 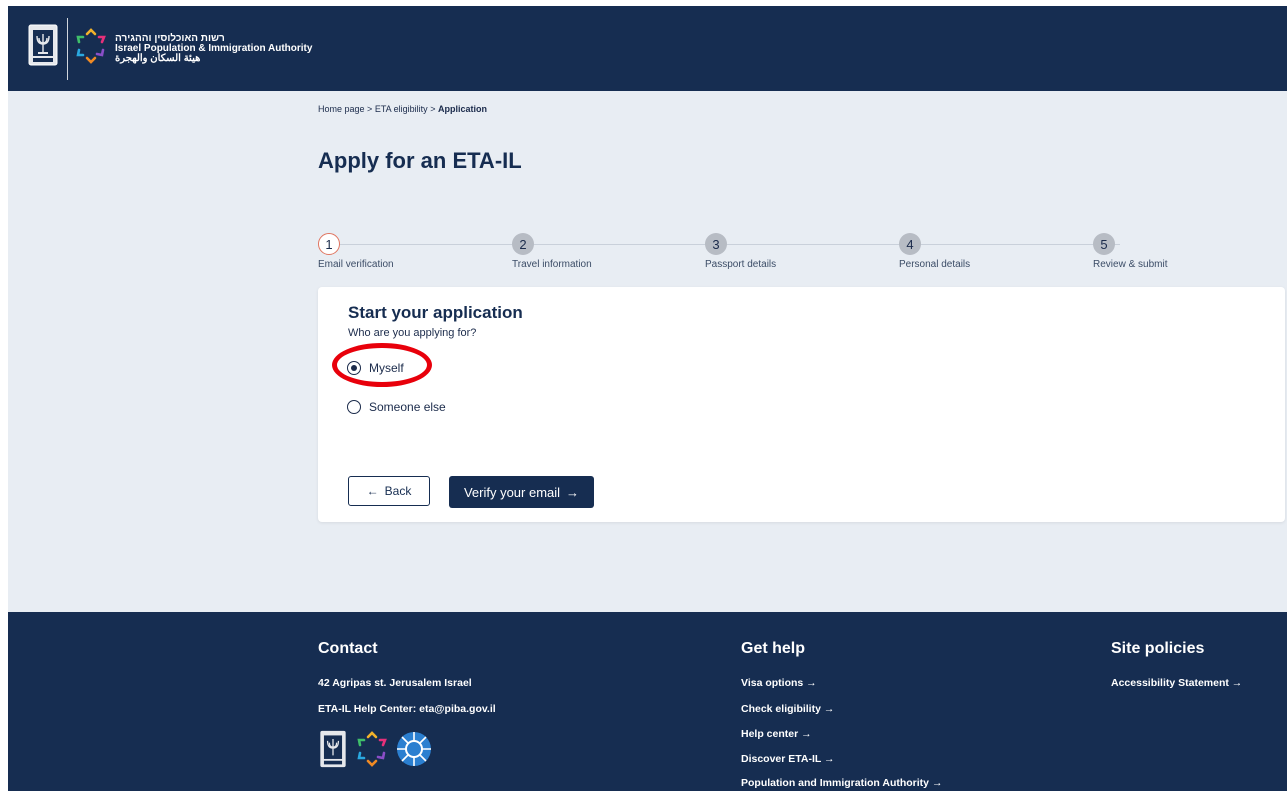 I want to click on footer-link-visa-options: Visa options →, so click(x=779, y=683).